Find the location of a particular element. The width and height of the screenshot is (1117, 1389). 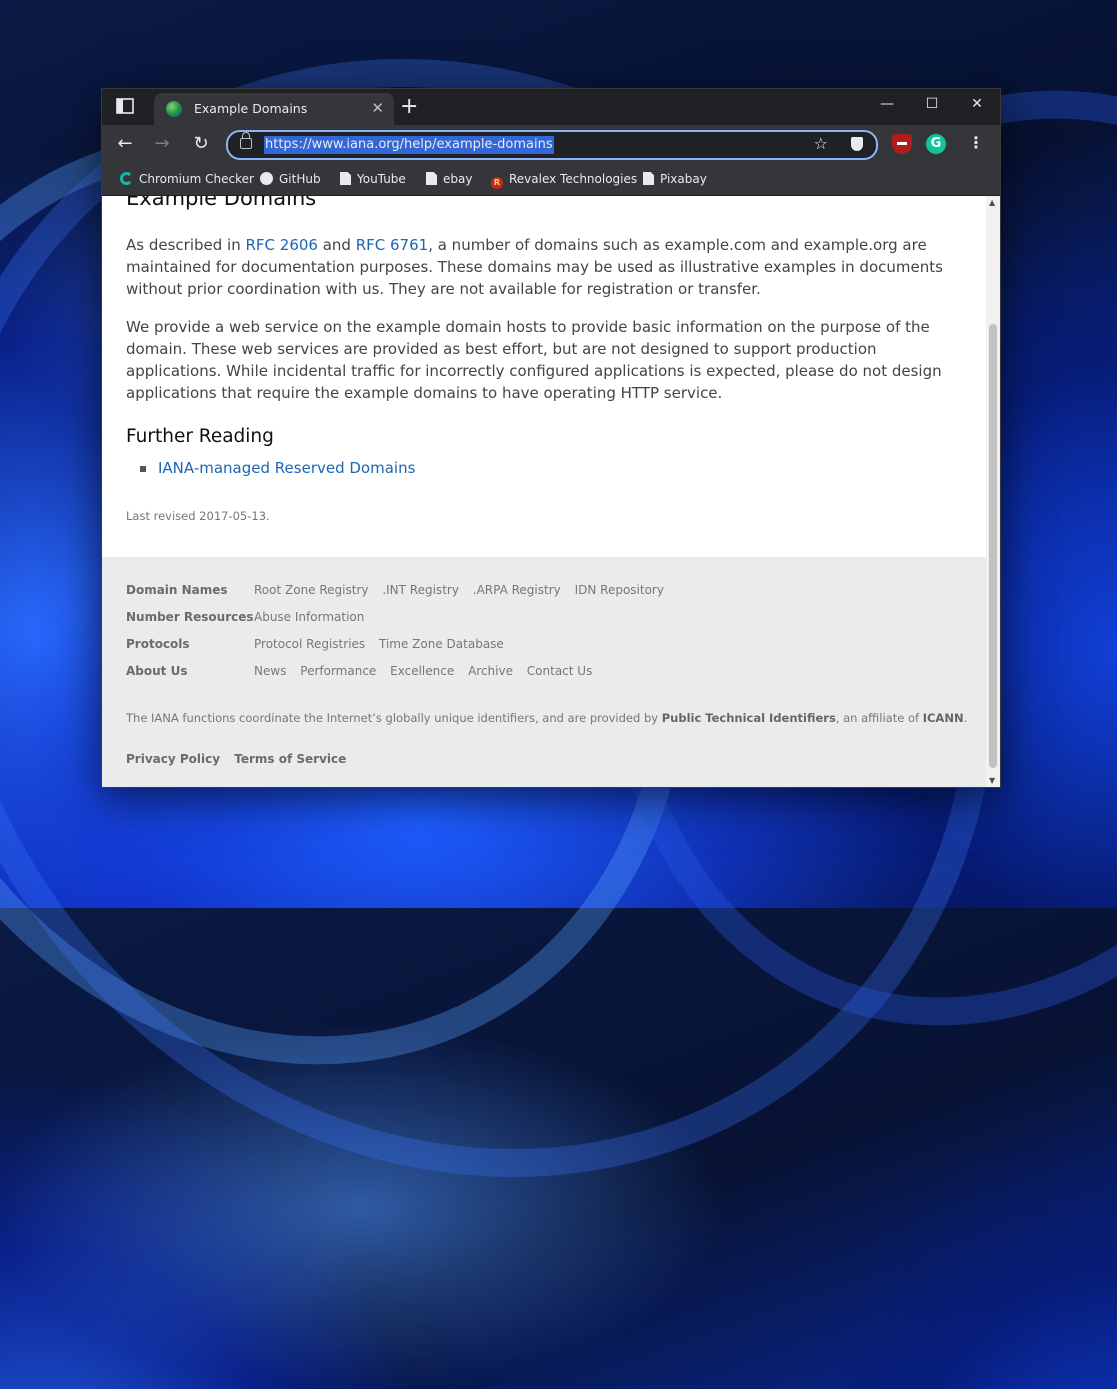

bookmark-label: YouTube is located at coordinates (381, 179).